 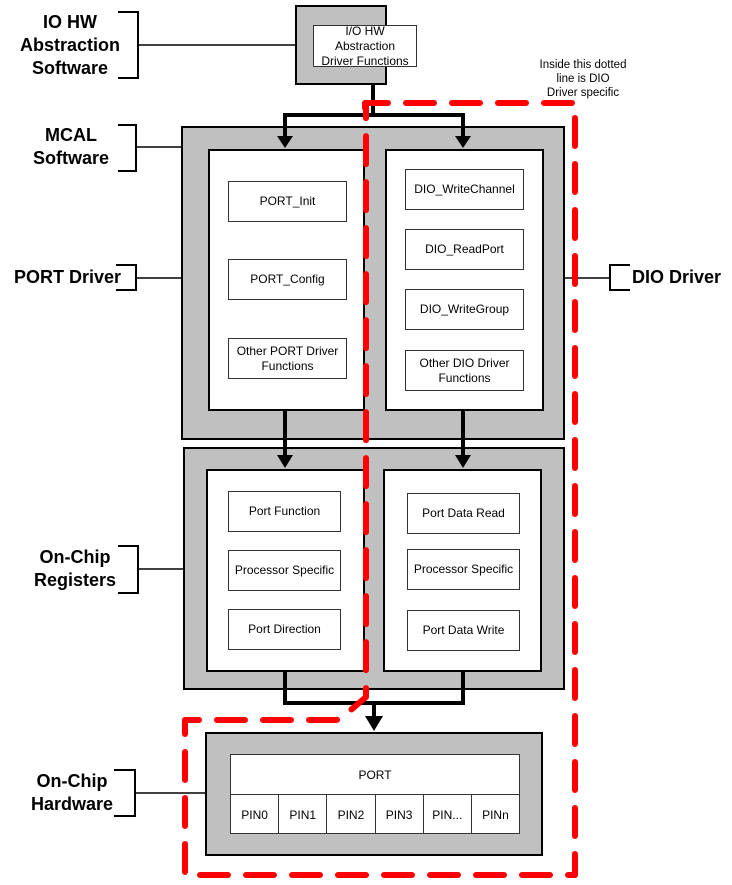 What do you see at coordinates (463, 461) in the screenshot?
I see `arrowhead-dio-registers` at bounding box center [463, 461].